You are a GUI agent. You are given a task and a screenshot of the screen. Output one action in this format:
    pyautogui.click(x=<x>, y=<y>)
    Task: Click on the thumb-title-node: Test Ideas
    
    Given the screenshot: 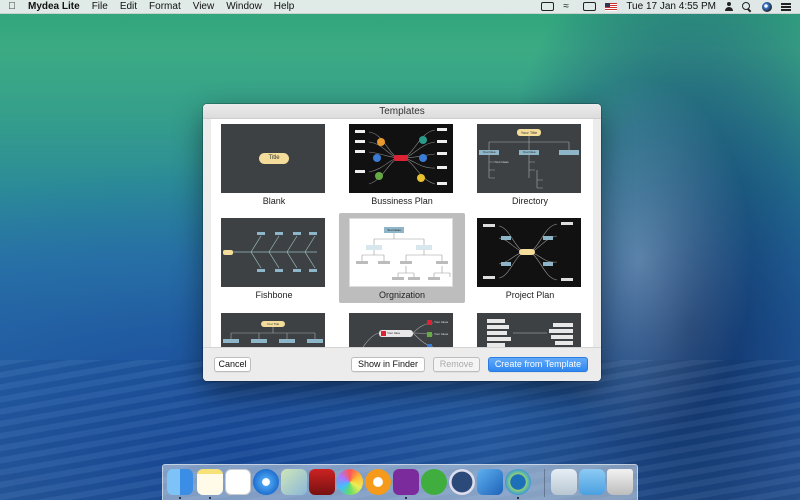 What is the action you would take?
    pyautogui.click(x=394, y=230)
    